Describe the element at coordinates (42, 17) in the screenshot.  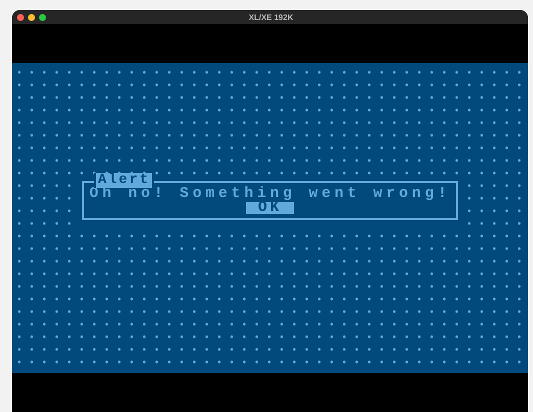
I see `zoom-icon` at that location.